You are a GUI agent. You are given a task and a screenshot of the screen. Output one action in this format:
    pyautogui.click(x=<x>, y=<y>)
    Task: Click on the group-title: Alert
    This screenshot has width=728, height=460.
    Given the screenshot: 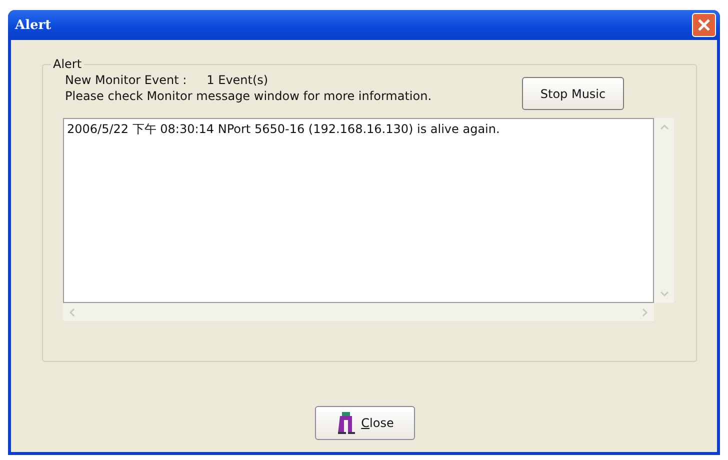 What is the action you would take?
    pyautogui.click(x=67, y=64)
    